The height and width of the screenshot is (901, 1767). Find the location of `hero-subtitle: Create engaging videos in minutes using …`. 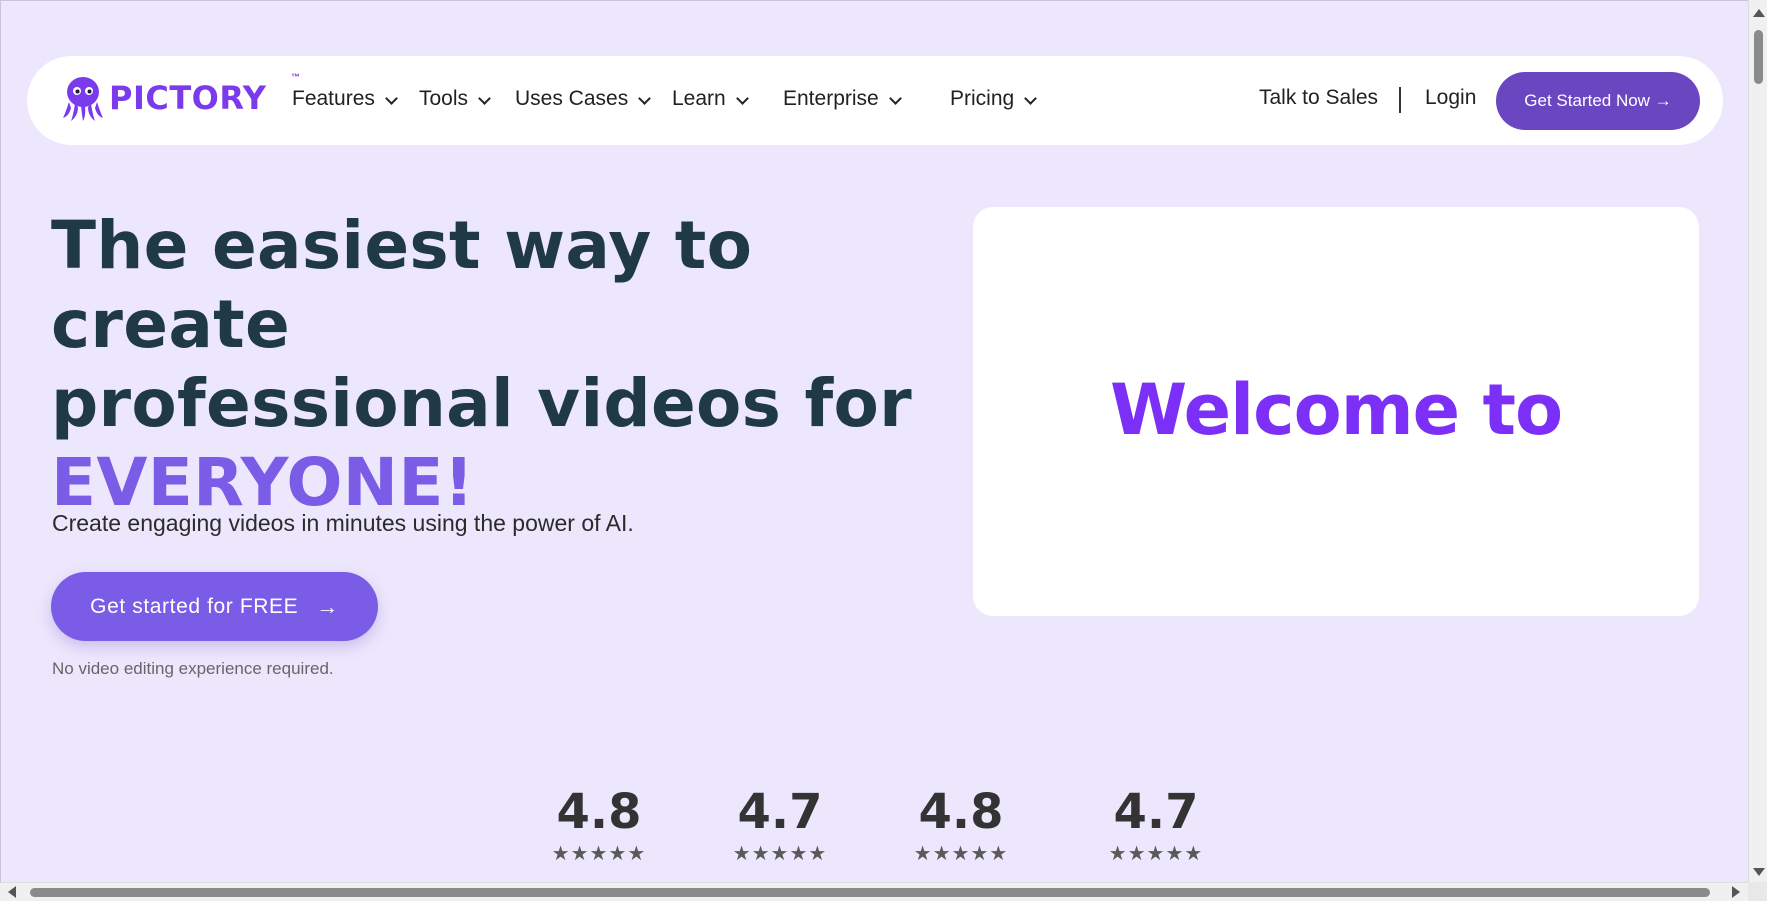

hero-subtitle: Create engaging videos in minutes using … is located at coordinates (343, 523).